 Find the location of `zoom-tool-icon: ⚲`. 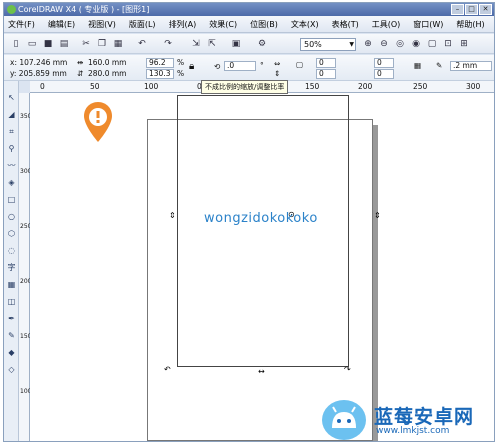

zoom-tool-icon: ⚲ is located at coordinates (11, 148).